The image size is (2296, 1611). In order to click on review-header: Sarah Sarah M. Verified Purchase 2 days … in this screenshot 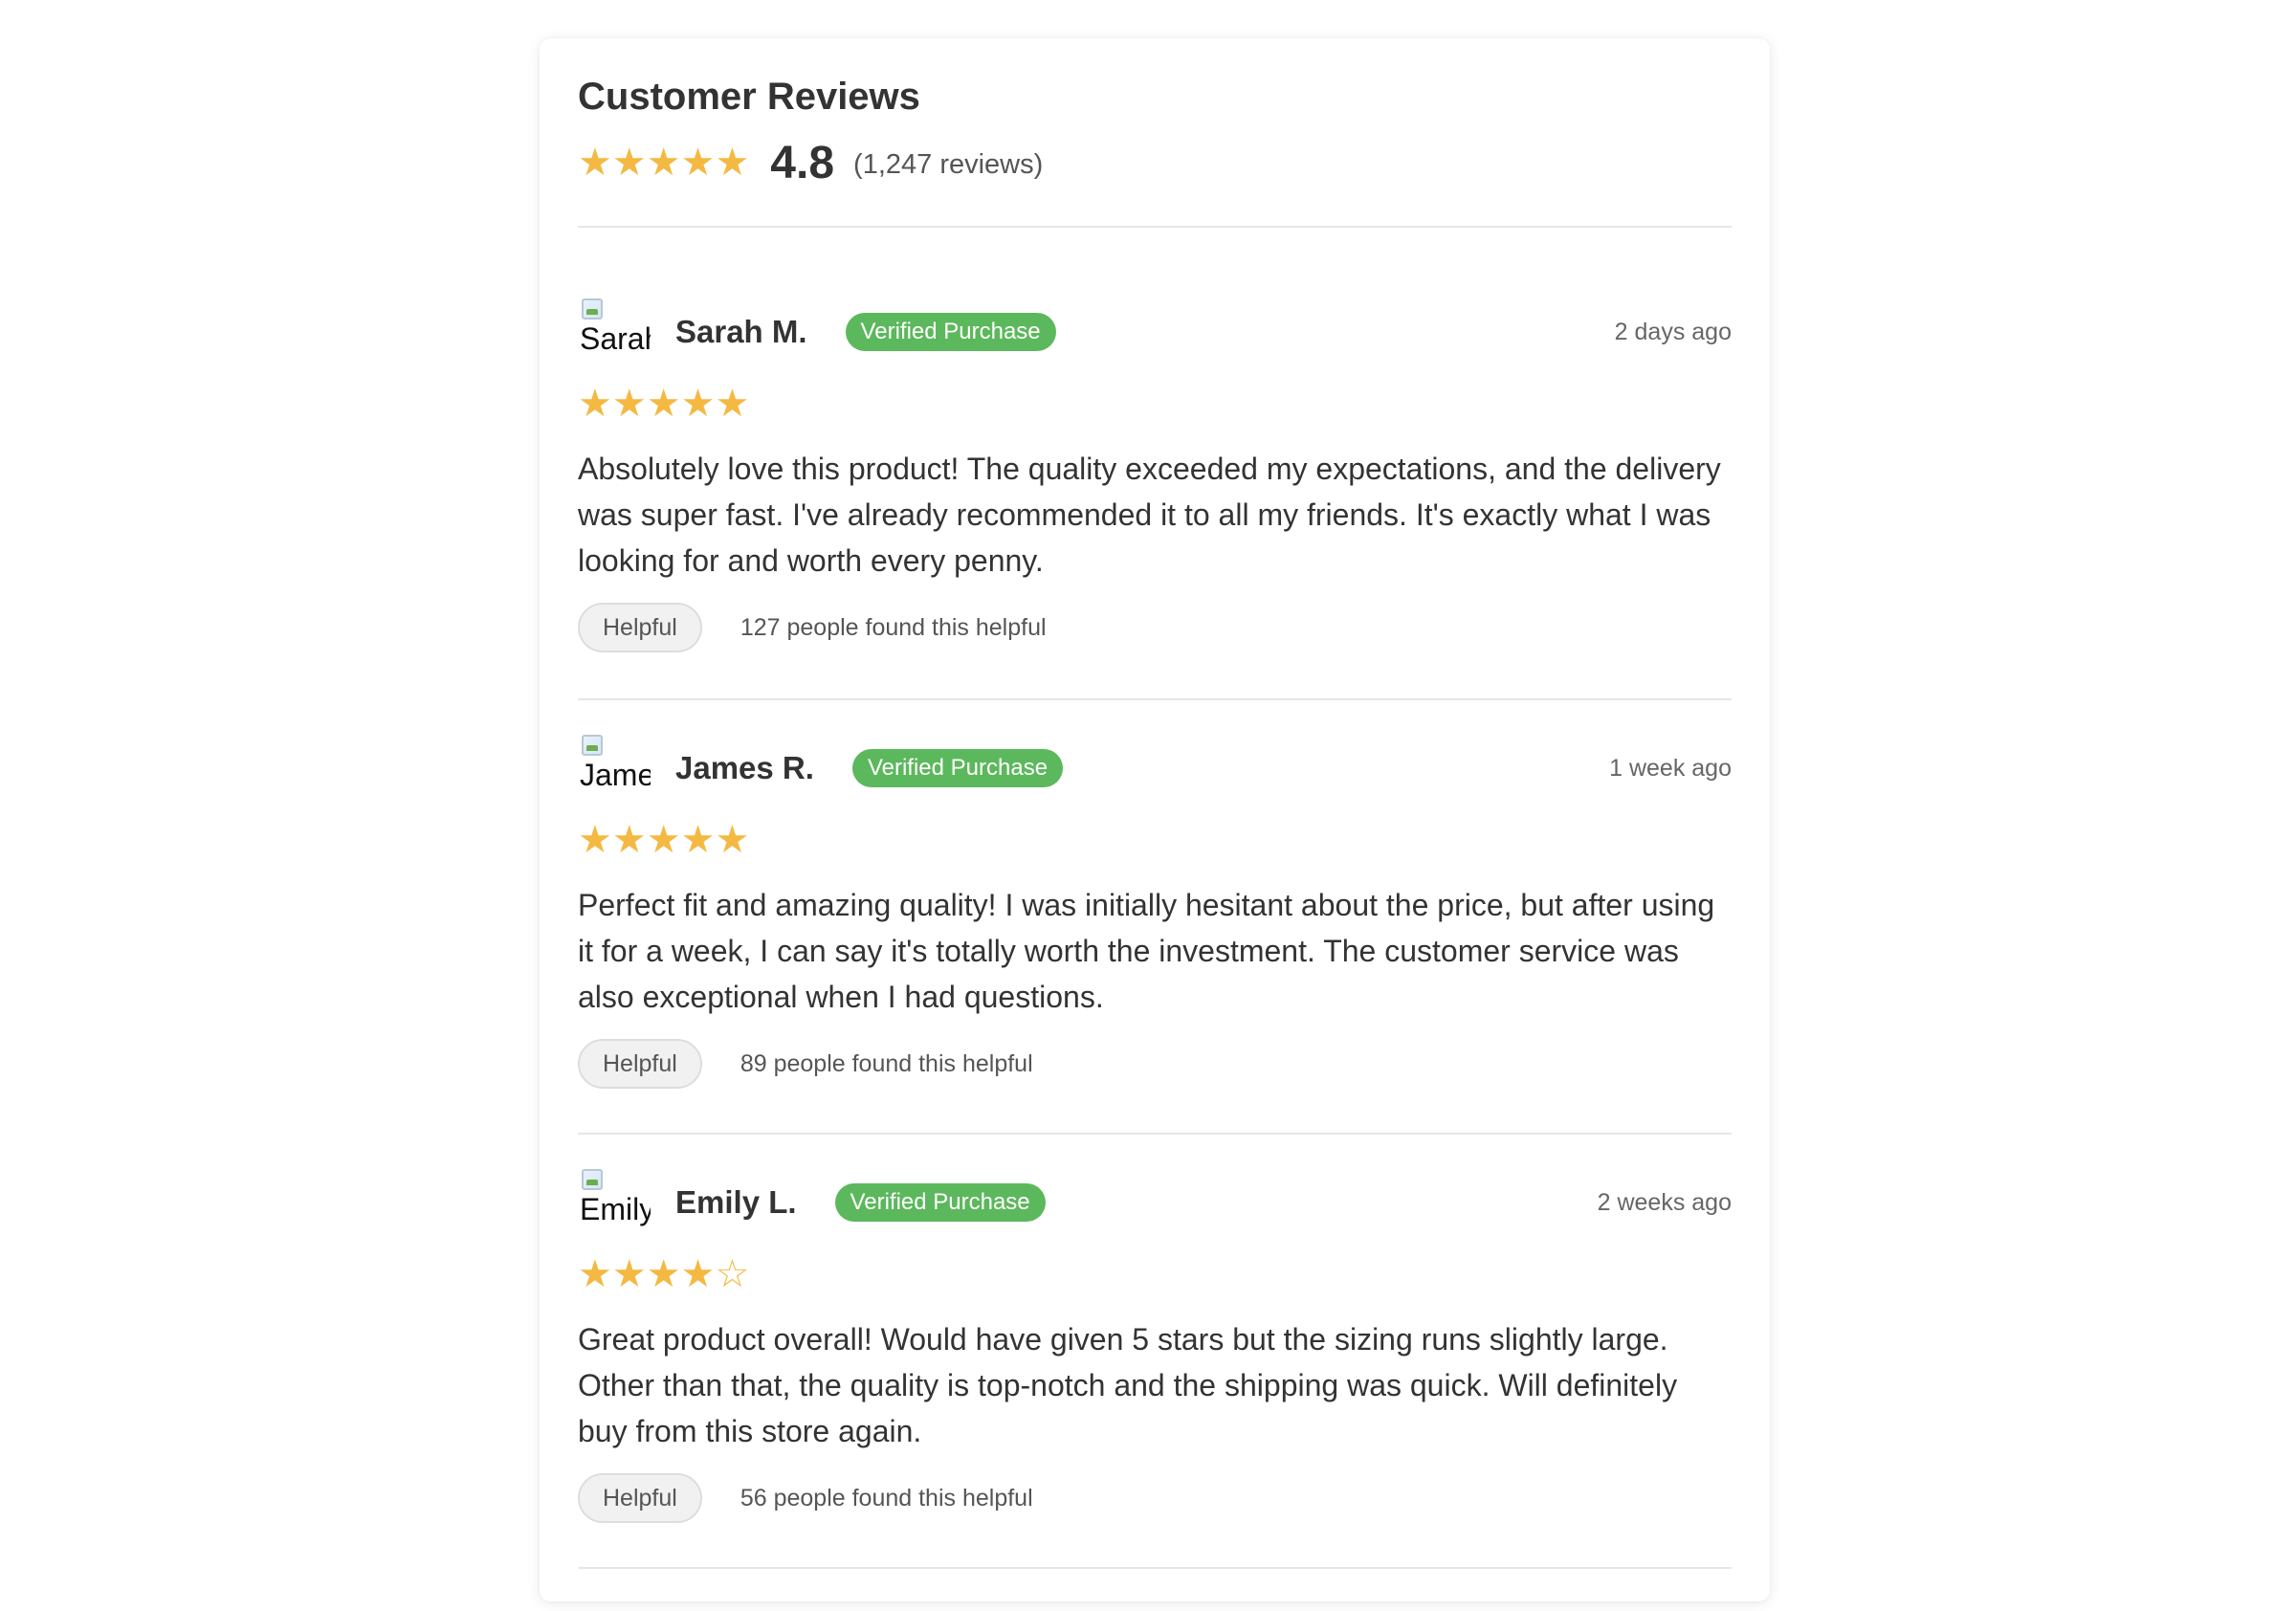, I will do `click(1155, 331)`.